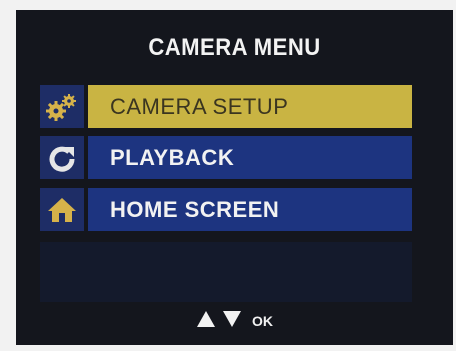 The height and width of the screenshot is (351, 456). What do you see at coordinates (206, 319) in the screenshot?
I see `up-arrow-icon` at bounding box center [206, 319].